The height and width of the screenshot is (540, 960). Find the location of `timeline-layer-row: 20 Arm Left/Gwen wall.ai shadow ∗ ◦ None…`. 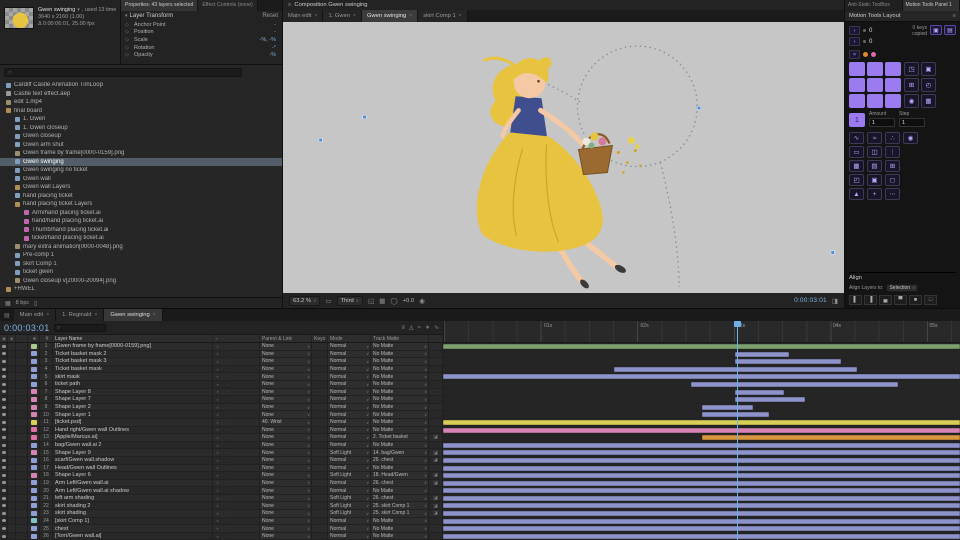

timeline-layer-row: 20 Arm Left/Gwen wall.ai shadow ∗ ◦ None… is located at coordinates (480, 491).